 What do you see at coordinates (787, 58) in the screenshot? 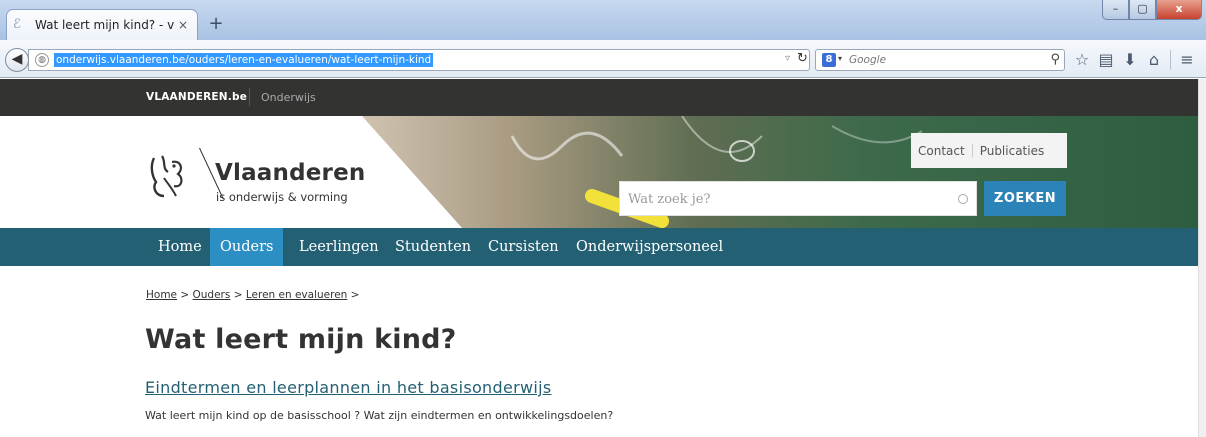
I see `url-dropdown-icon: ▿` at bounding box center [787, 58].